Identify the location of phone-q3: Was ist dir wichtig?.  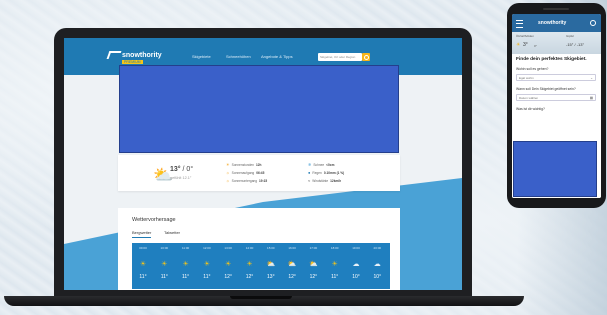
(530, 109).